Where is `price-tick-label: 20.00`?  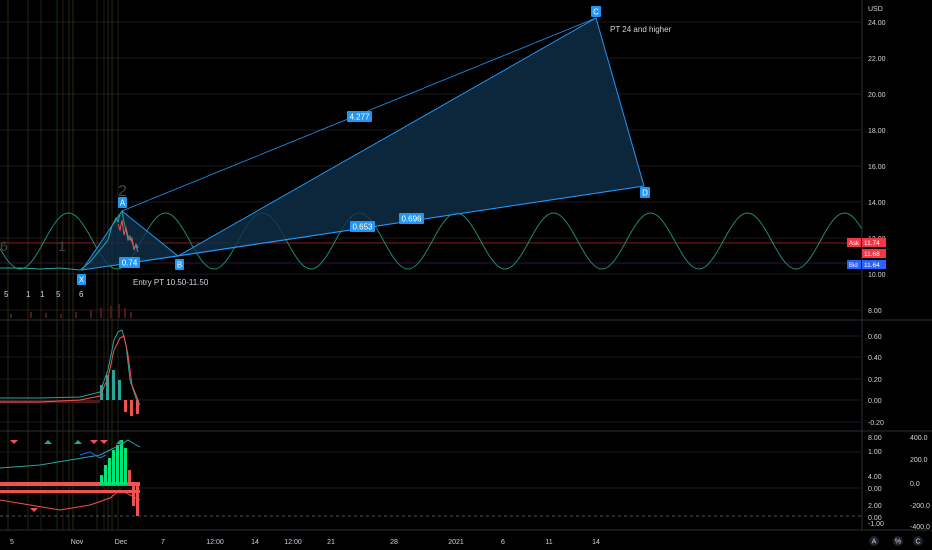 price-tick-label: 20.00 is located at coordinates (877, 95).